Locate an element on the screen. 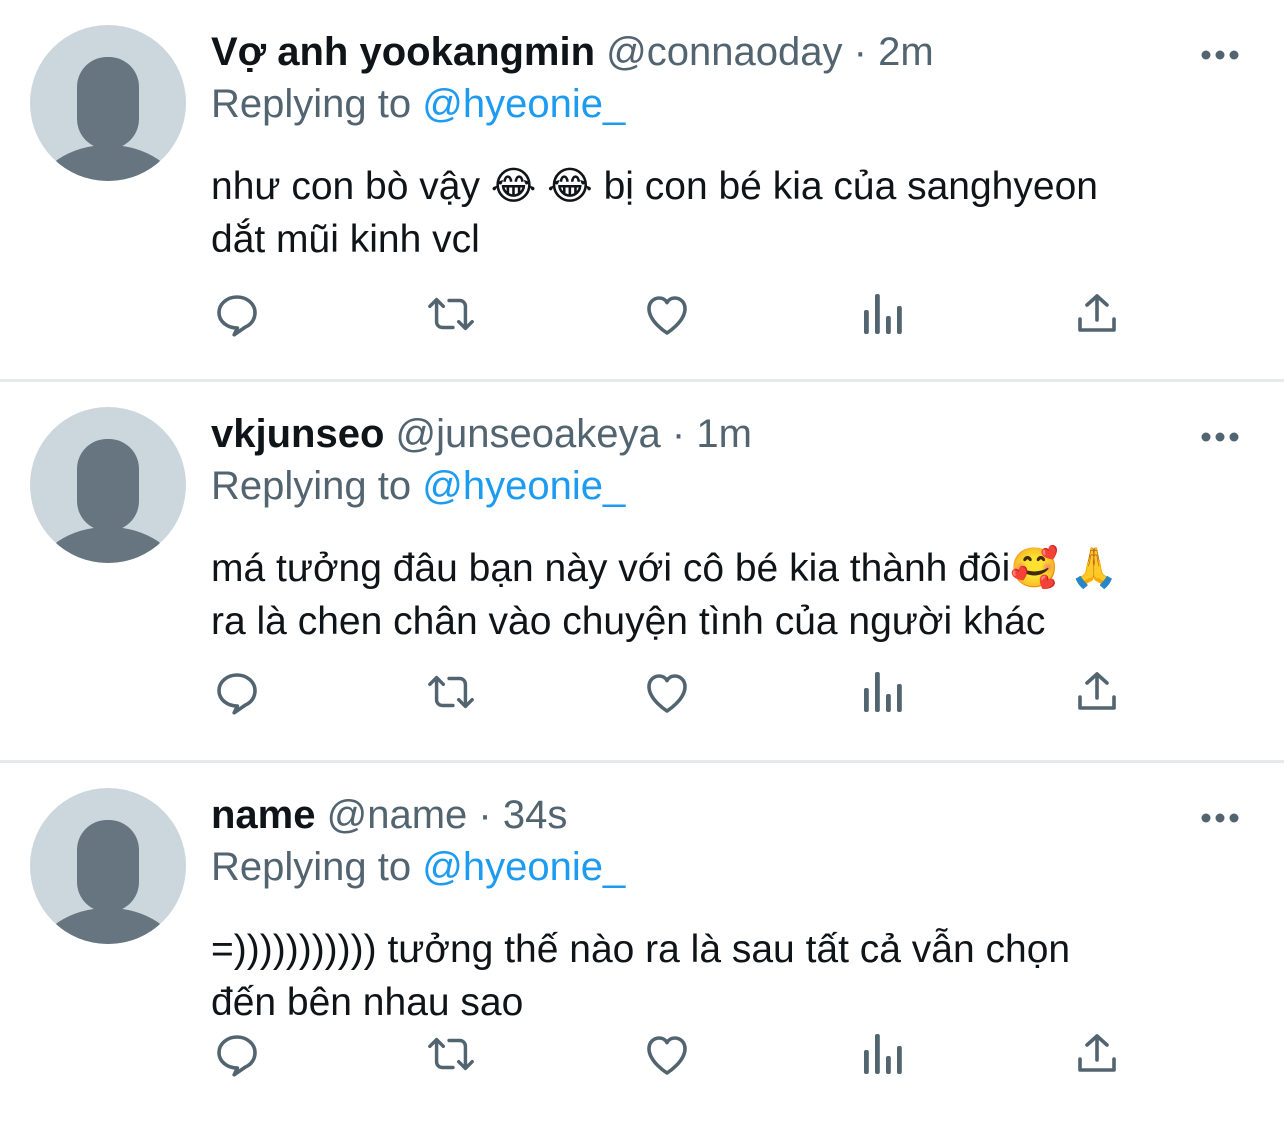 The width and height of the screenshot is (1284, 1121). user-handle: @junseoakeya is located at coordinates (528, 434).